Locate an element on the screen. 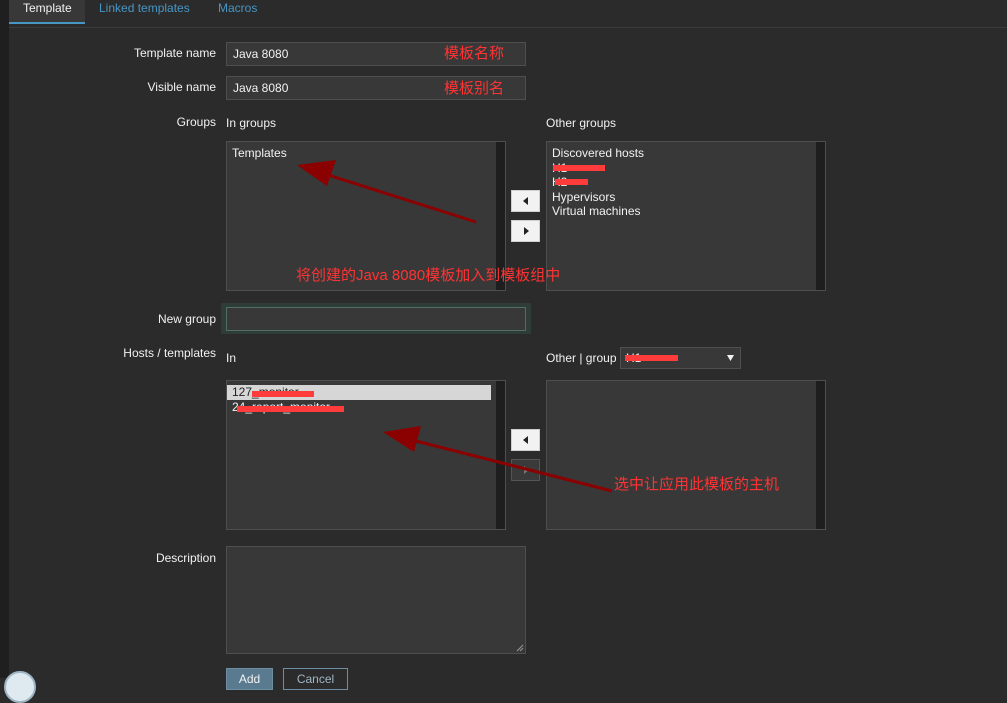 Image resolution: width=1007 pixels, height=703 pixels. annotation-arrows is located at coordinates (455, 326).